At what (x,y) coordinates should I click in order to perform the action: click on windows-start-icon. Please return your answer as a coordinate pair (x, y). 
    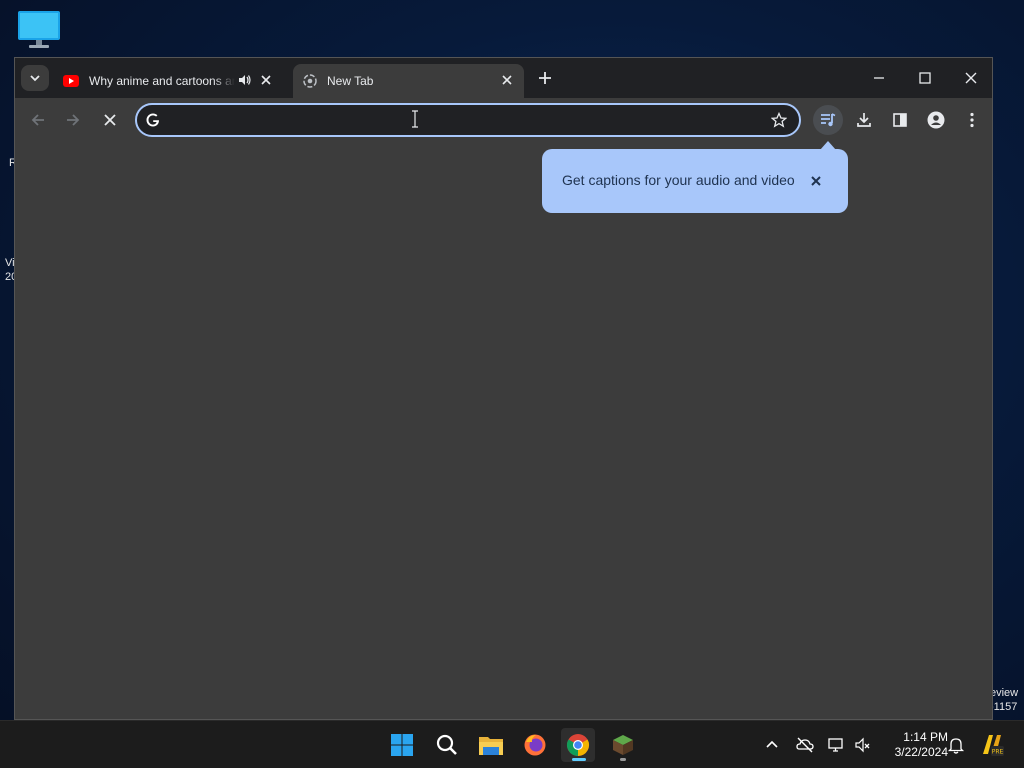
    Looking at the image, I should click on (402, 745).